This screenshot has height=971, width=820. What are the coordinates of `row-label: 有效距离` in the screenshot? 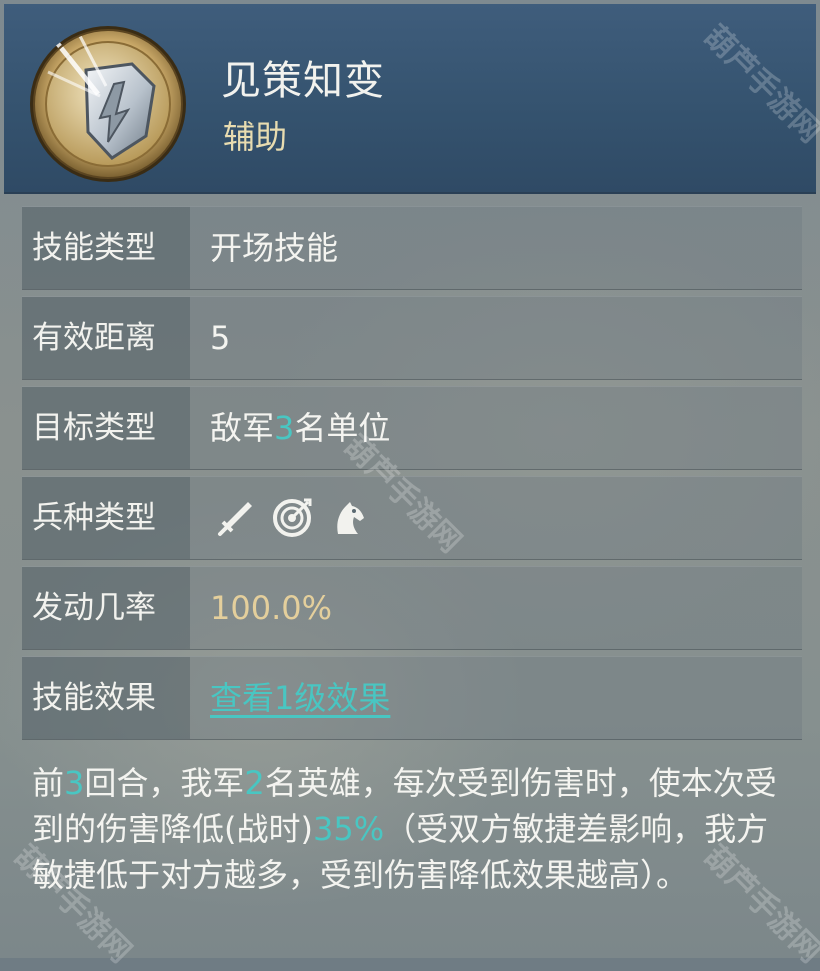 It's located at (106, 338).